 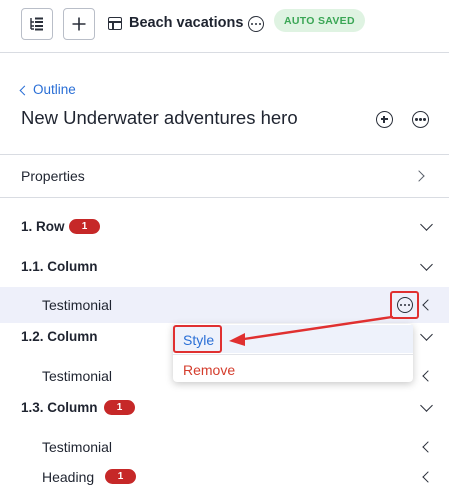 What do you see at coordinates (293, 369) in the screenshot?
I see `menu-item-remove: Remove` at bounding box center [293, 369].